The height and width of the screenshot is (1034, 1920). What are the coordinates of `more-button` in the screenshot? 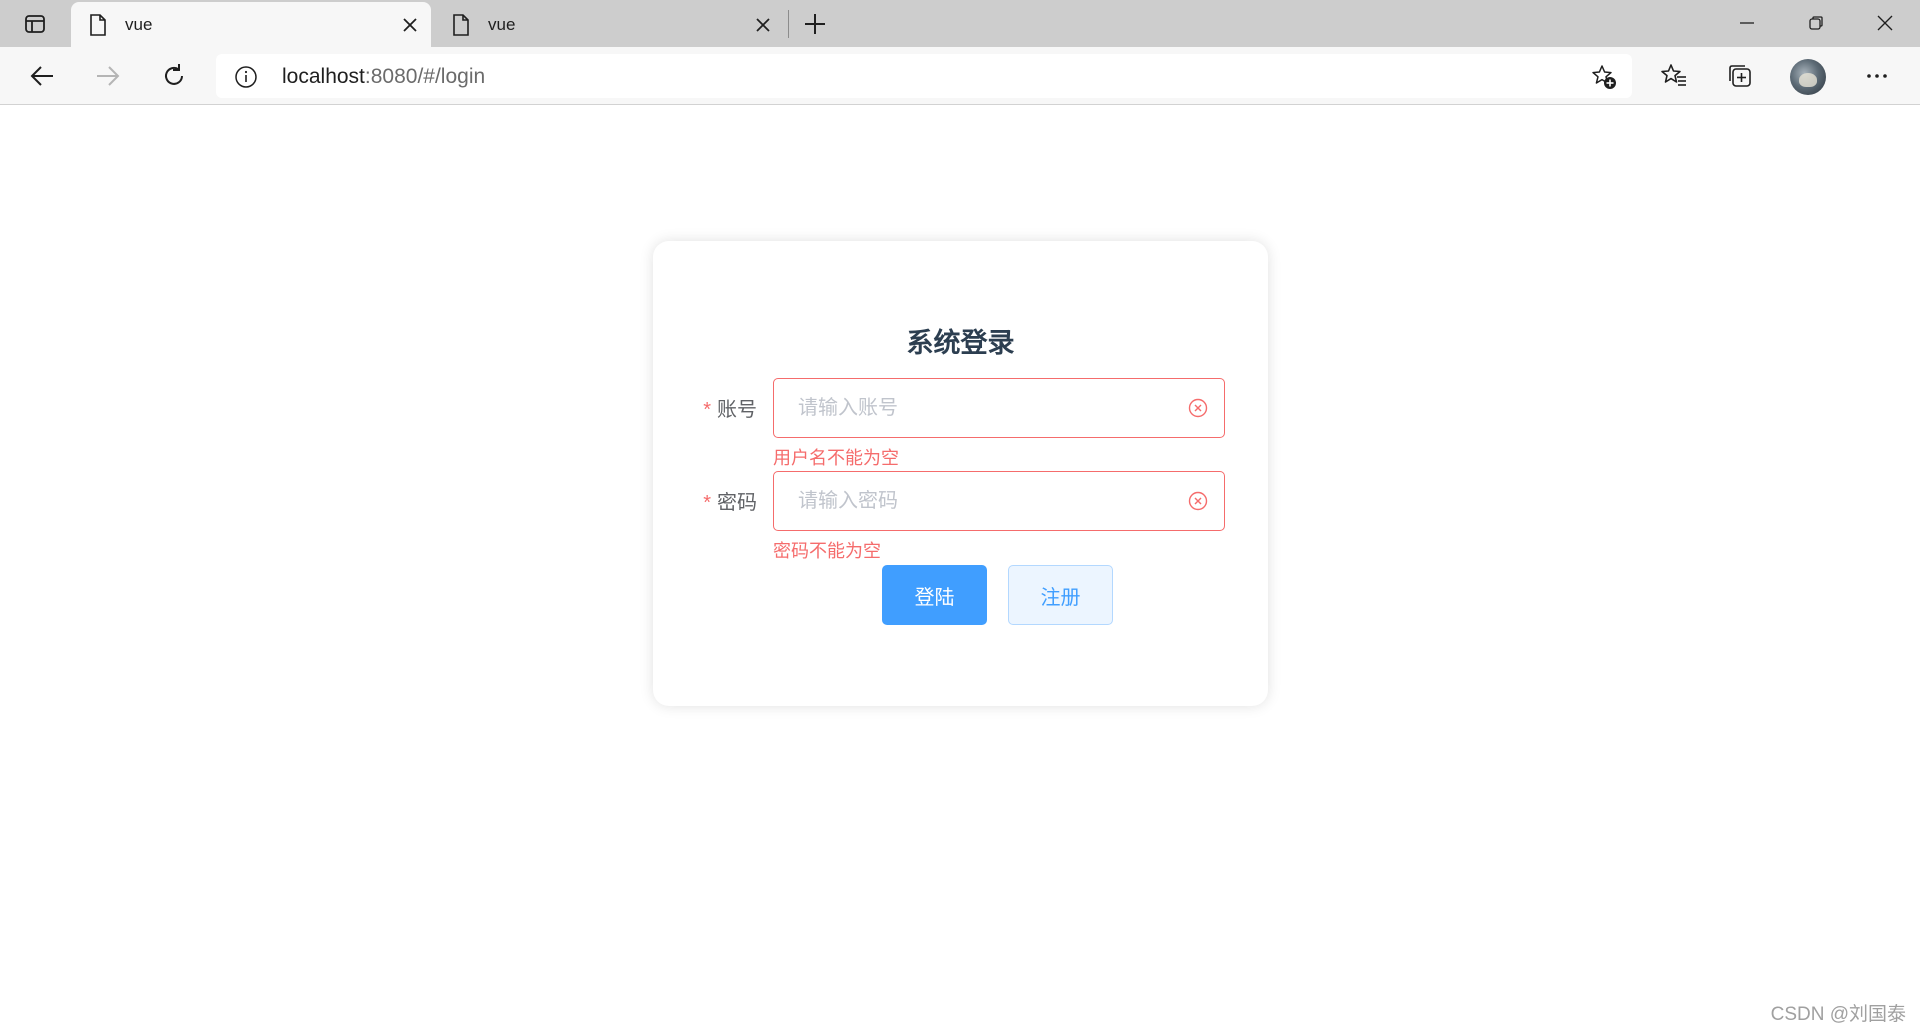 It's located at (1877, 76).